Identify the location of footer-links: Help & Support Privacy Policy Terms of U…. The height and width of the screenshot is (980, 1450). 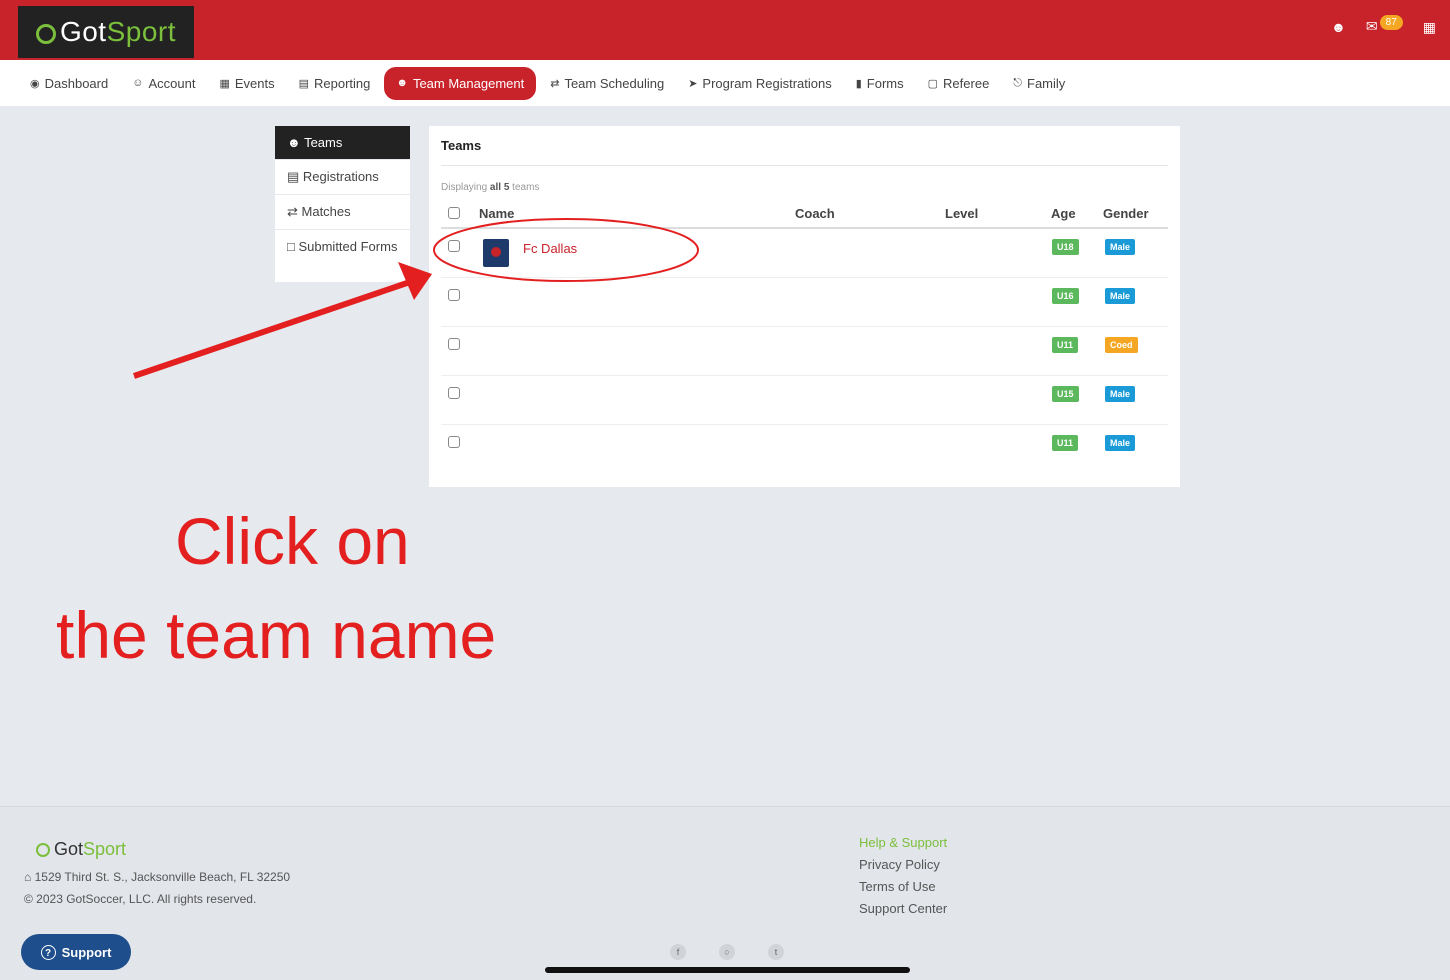
(903, 879).